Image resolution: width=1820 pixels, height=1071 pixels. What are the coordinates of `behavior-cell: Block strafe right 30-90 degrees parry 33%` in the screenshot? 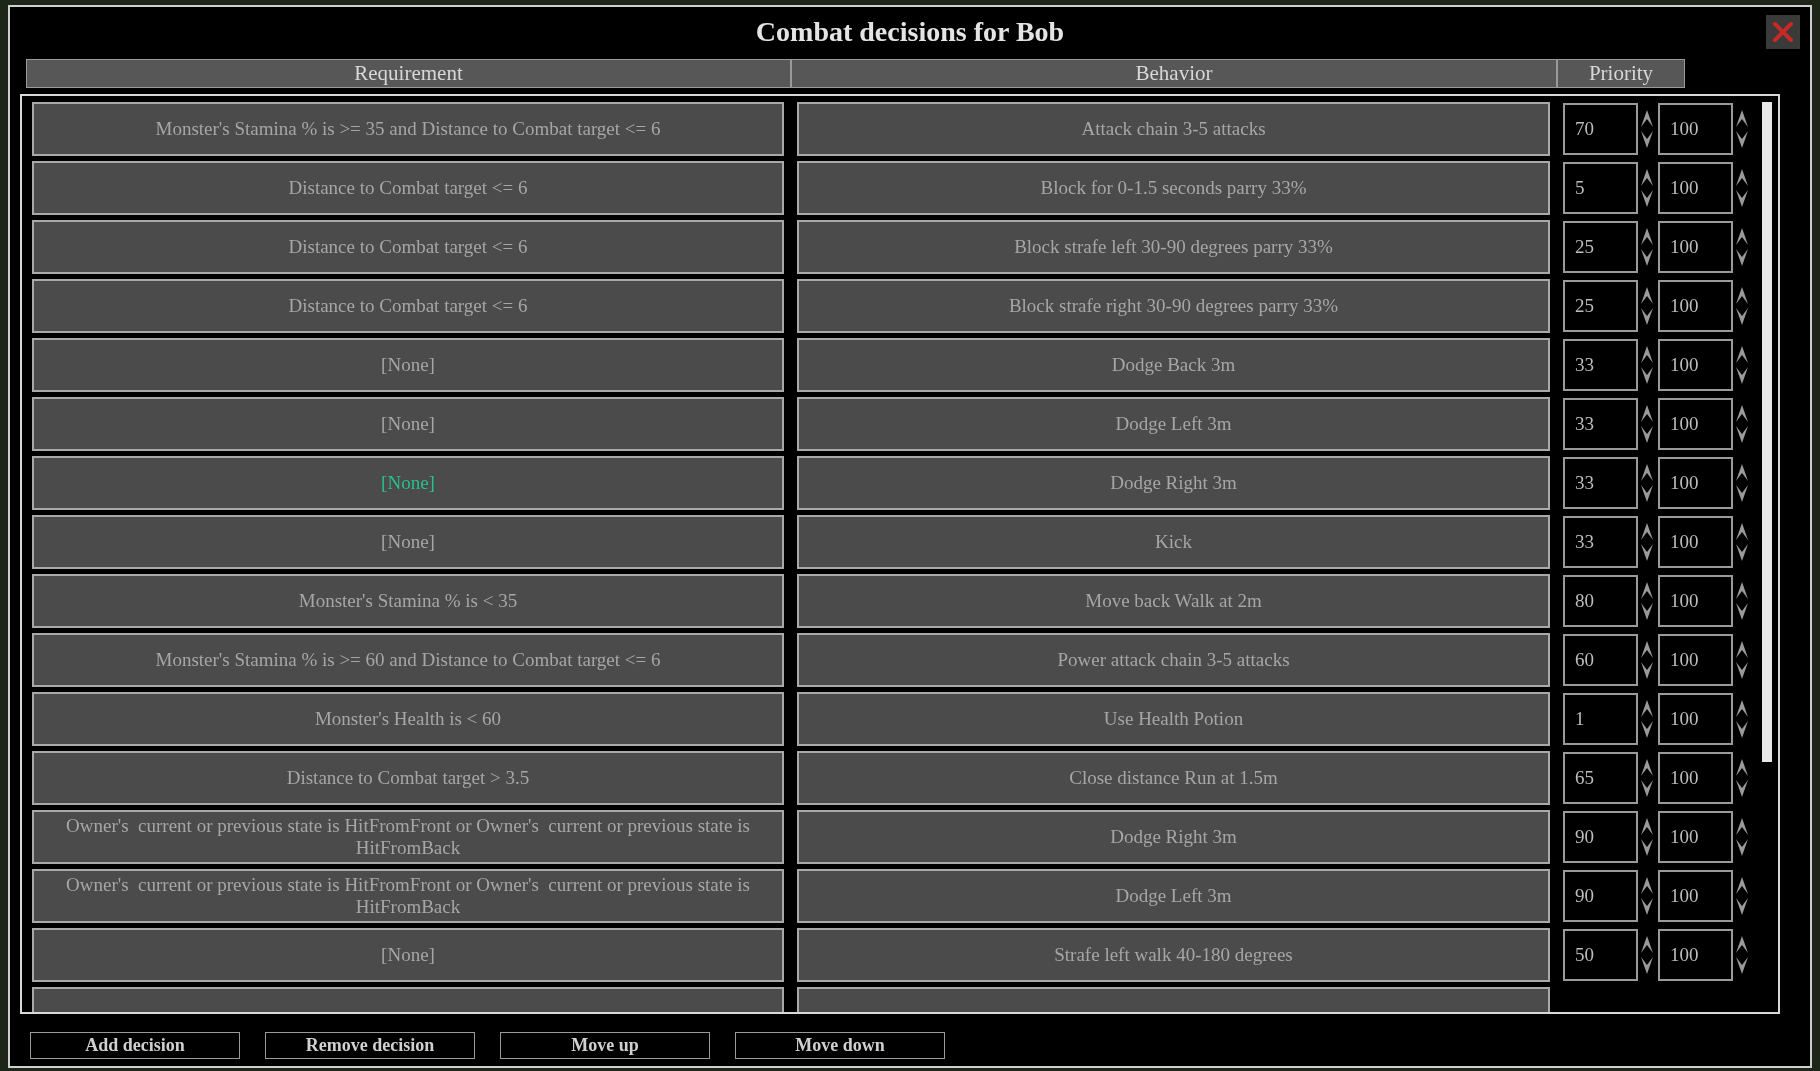 It's located at (1173, 306).